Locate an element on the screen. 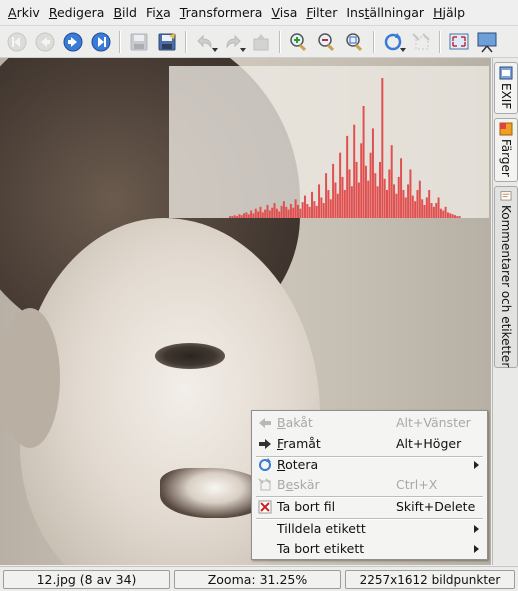 The width and height of the screenshot is (518, 591). menu-item-ta-bort-etikett: Ta bort etikett is located at coordinates (369, 548).